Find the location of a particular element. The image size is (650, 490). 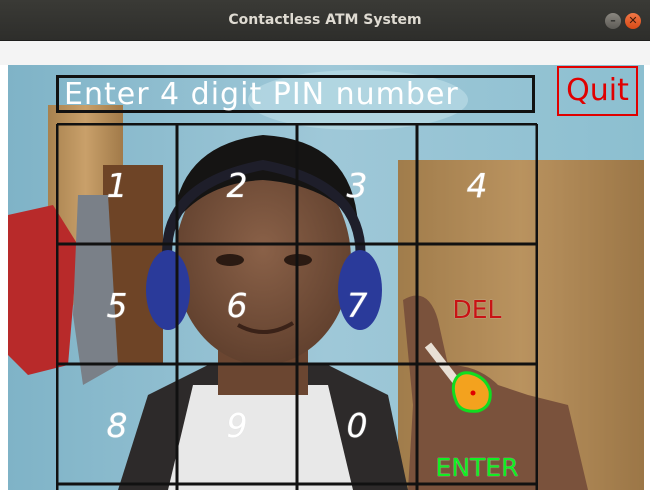

close-icon: ✕ is located at coordinates (633, 20).